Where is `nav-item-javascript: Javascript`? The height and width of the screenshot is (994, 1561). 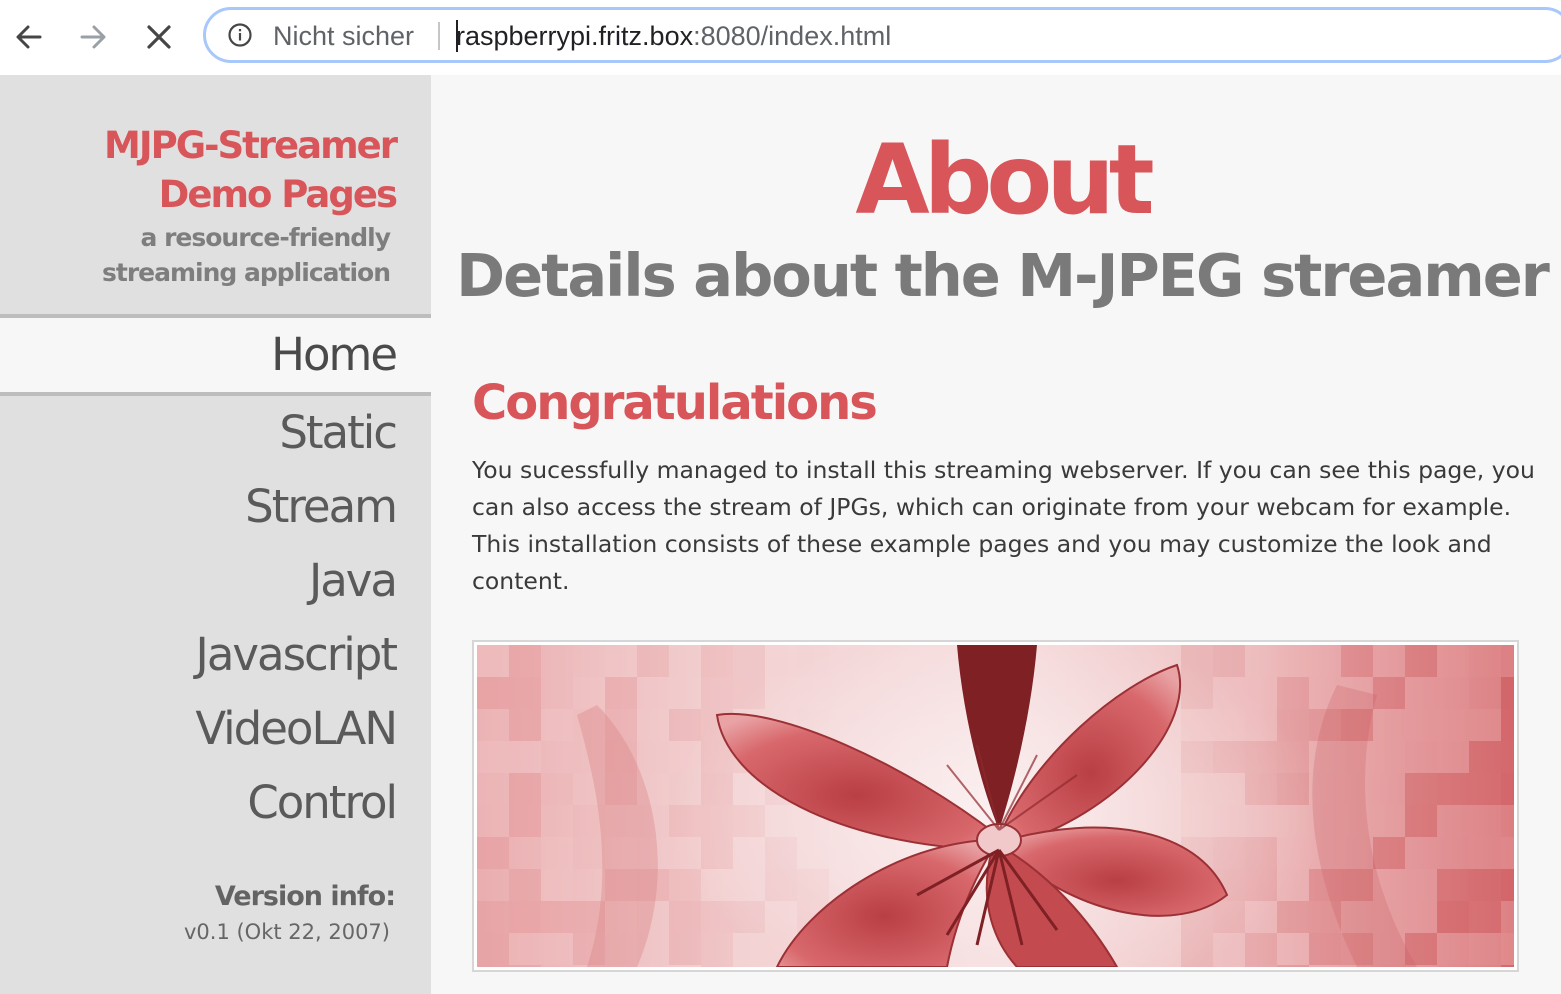
nav-item-javascript: Javascript is located at coordinates (215, 655).